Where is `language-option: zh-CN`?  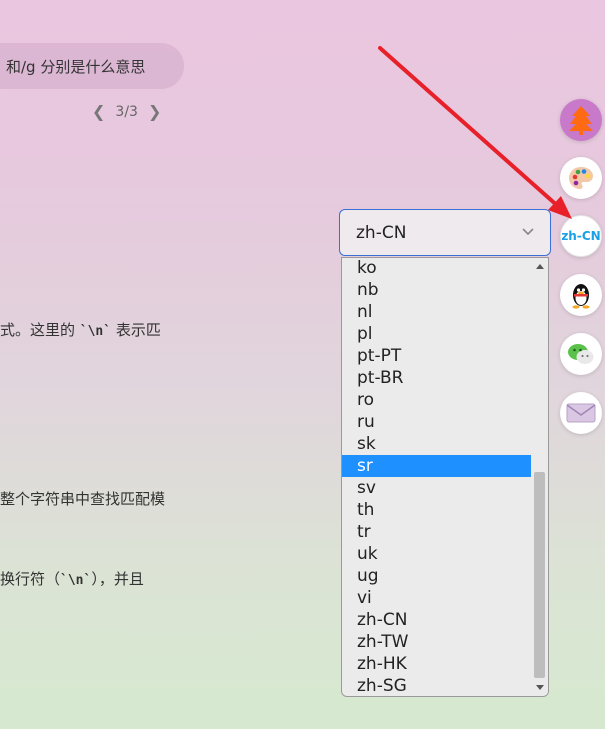 language-option: zh-CN is located at coordinates (436, 620).